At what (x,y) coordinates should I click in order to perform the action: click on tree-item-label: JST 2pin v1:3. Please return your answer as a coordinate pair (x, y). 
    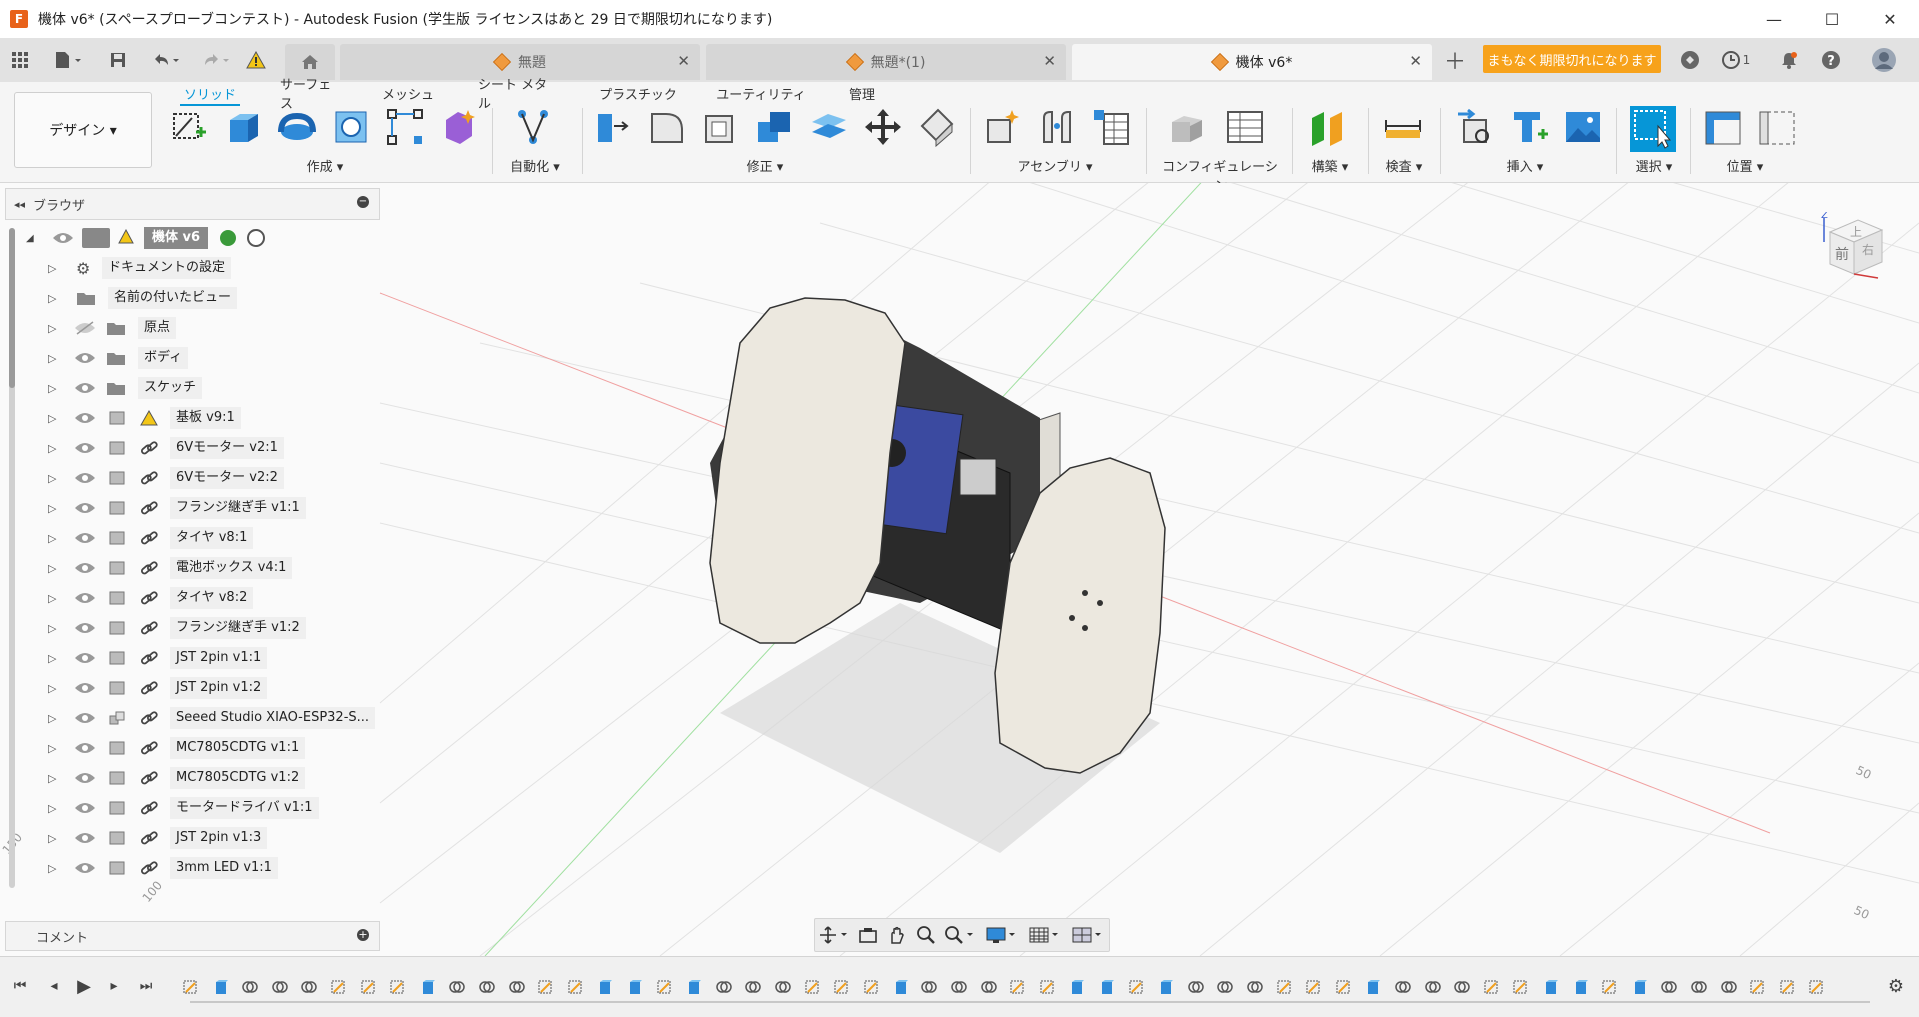
    Looking at the image, I should click on (219, 838).